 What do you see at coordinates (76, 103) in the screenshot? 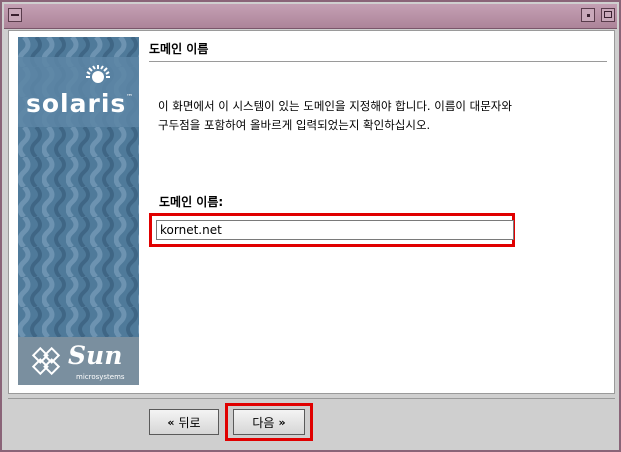
I see `solaris-logo: solaris` at bounding box center [76, 103].